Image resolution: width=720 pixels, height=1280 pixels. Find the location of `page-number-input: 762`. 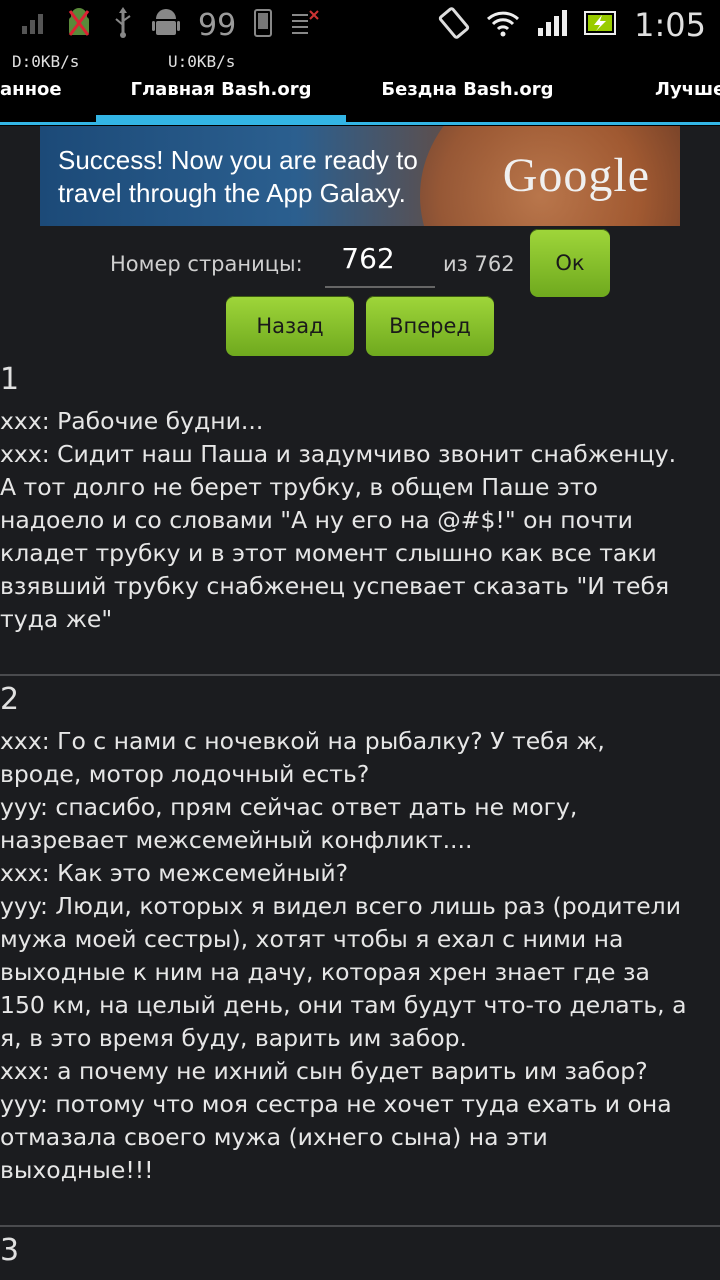

page-number-input: 762 is located at coordinates (380, 264).